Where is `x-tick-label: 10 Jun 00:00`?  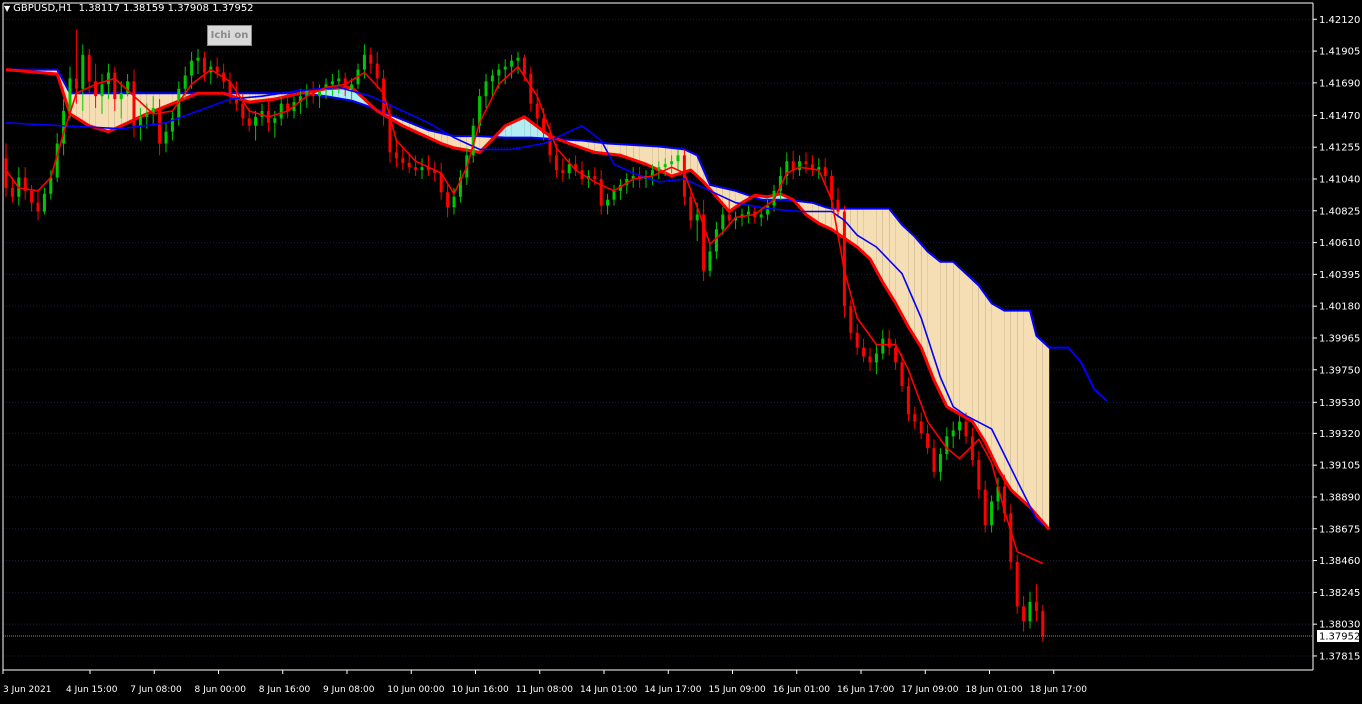 x-tick-label: 10 Jun 00:00 is located at coordinates (415, 690).